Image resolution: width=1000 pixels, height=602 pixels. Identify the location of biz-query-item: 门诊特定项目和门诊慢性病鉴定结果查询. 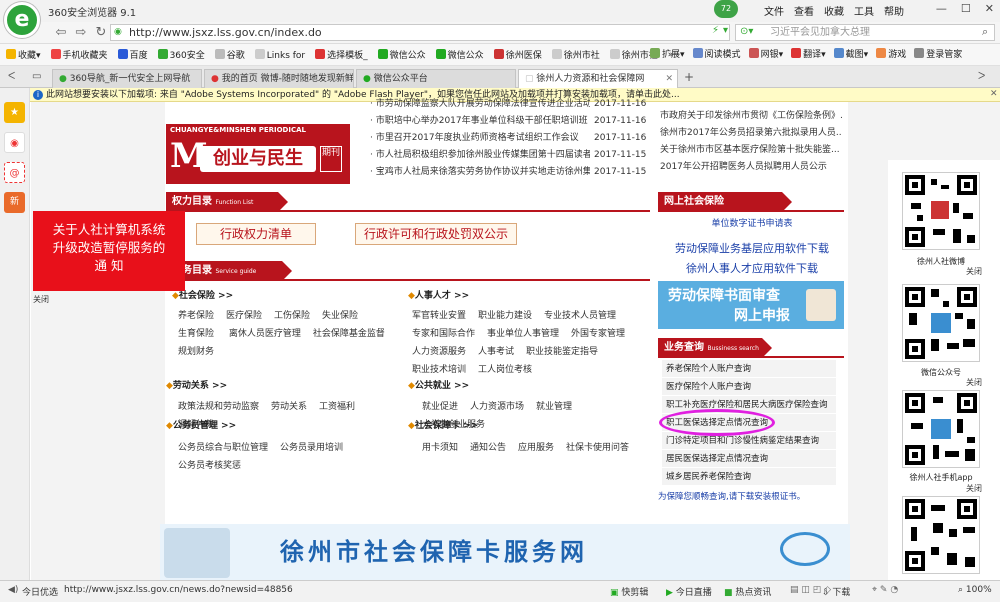
(749, 441).